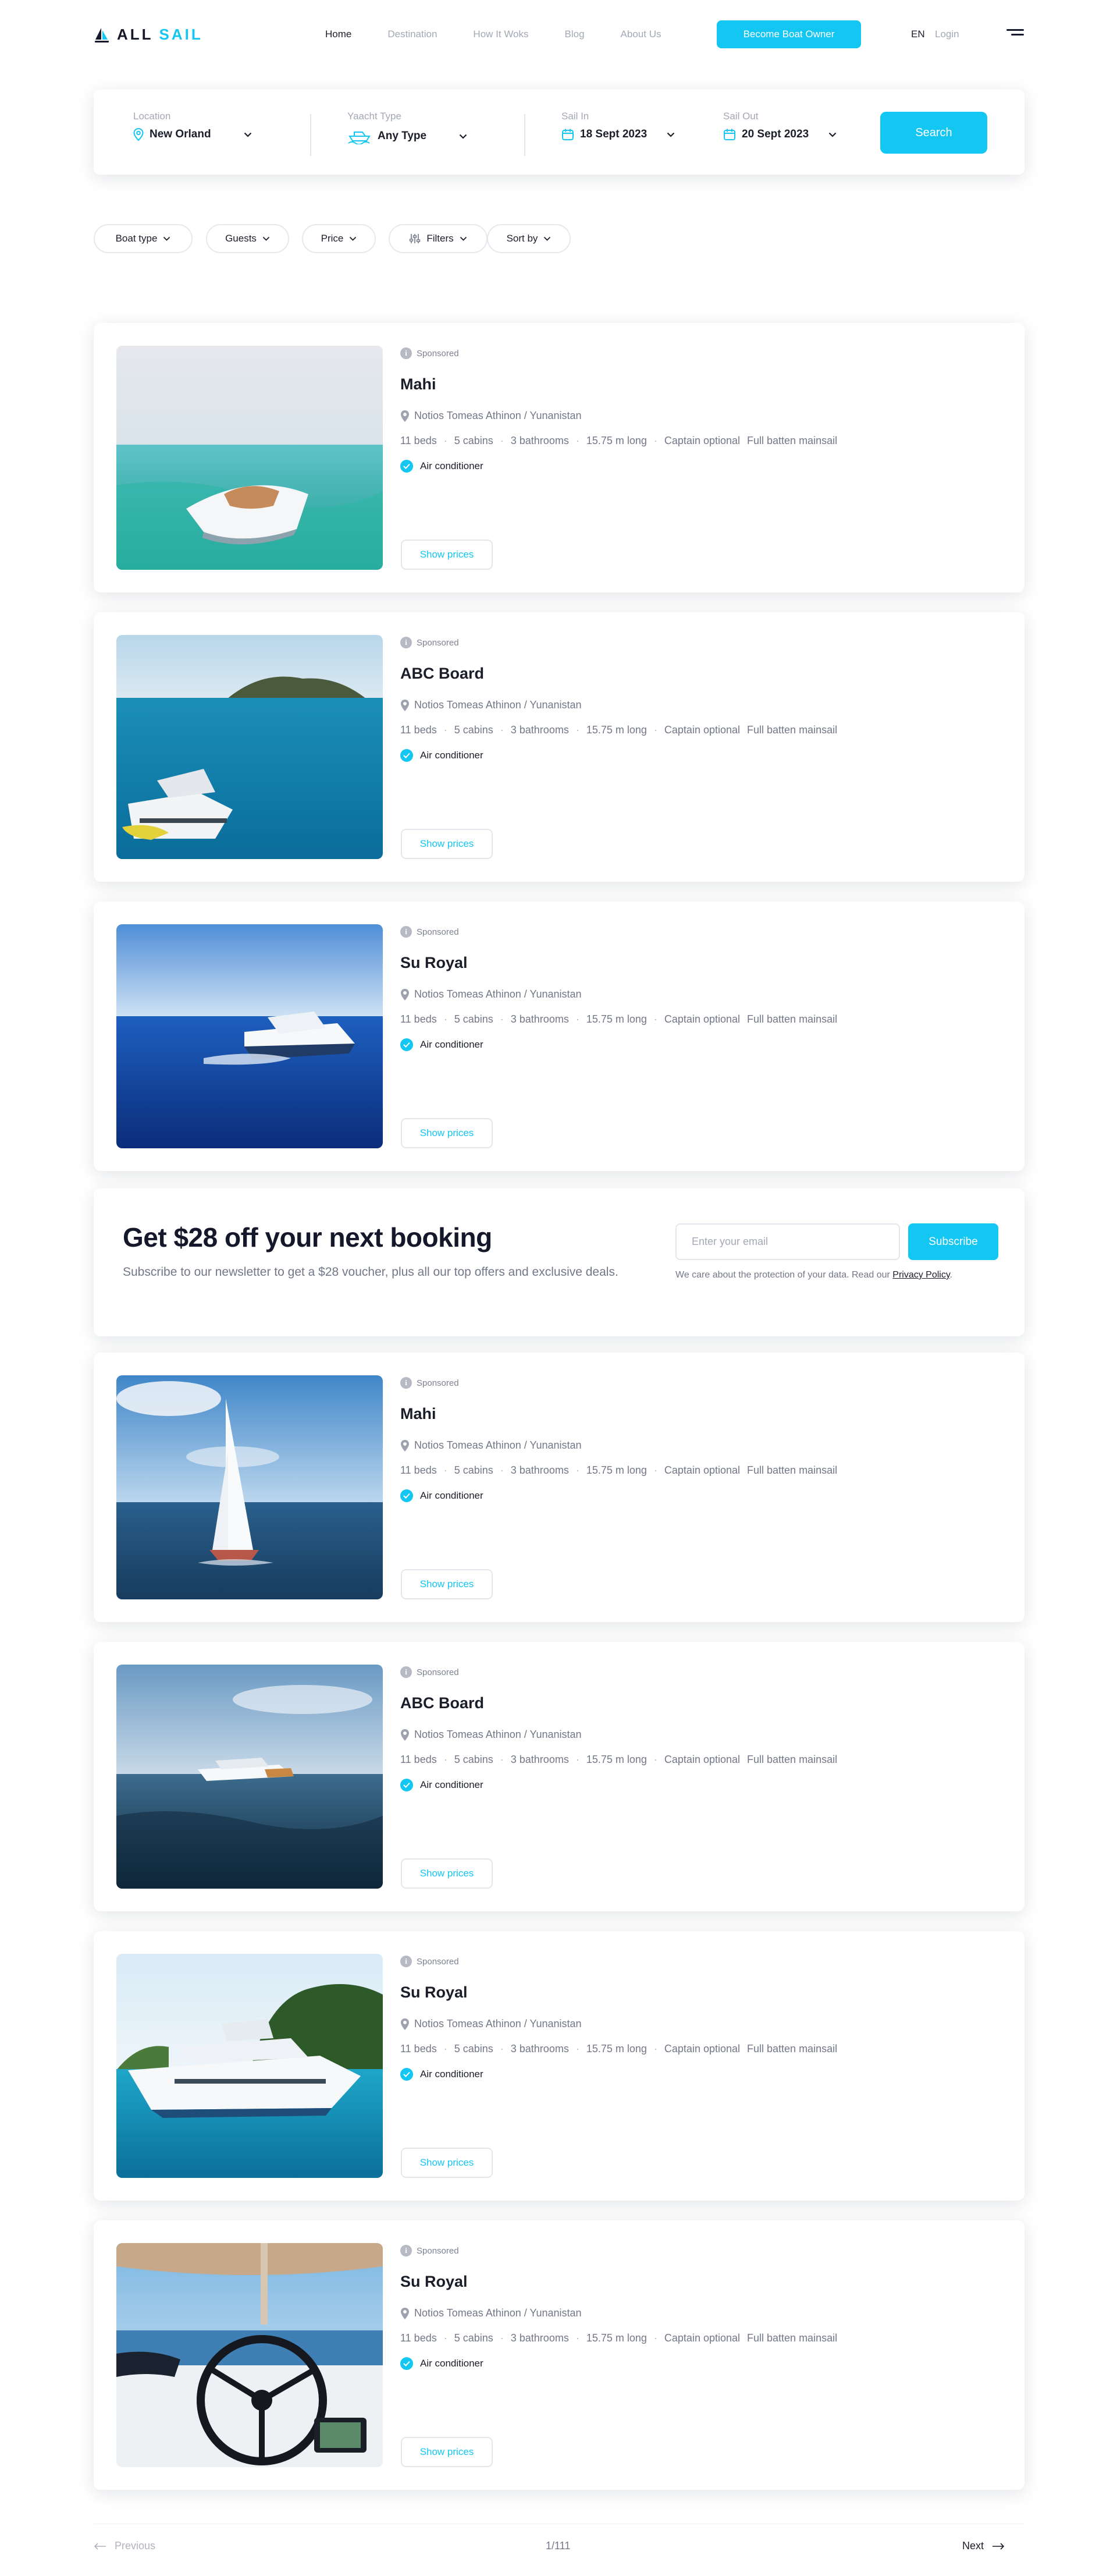 The image size is (1117, 2576). I want to click on next-page-button: Next, so click(983, 2546).